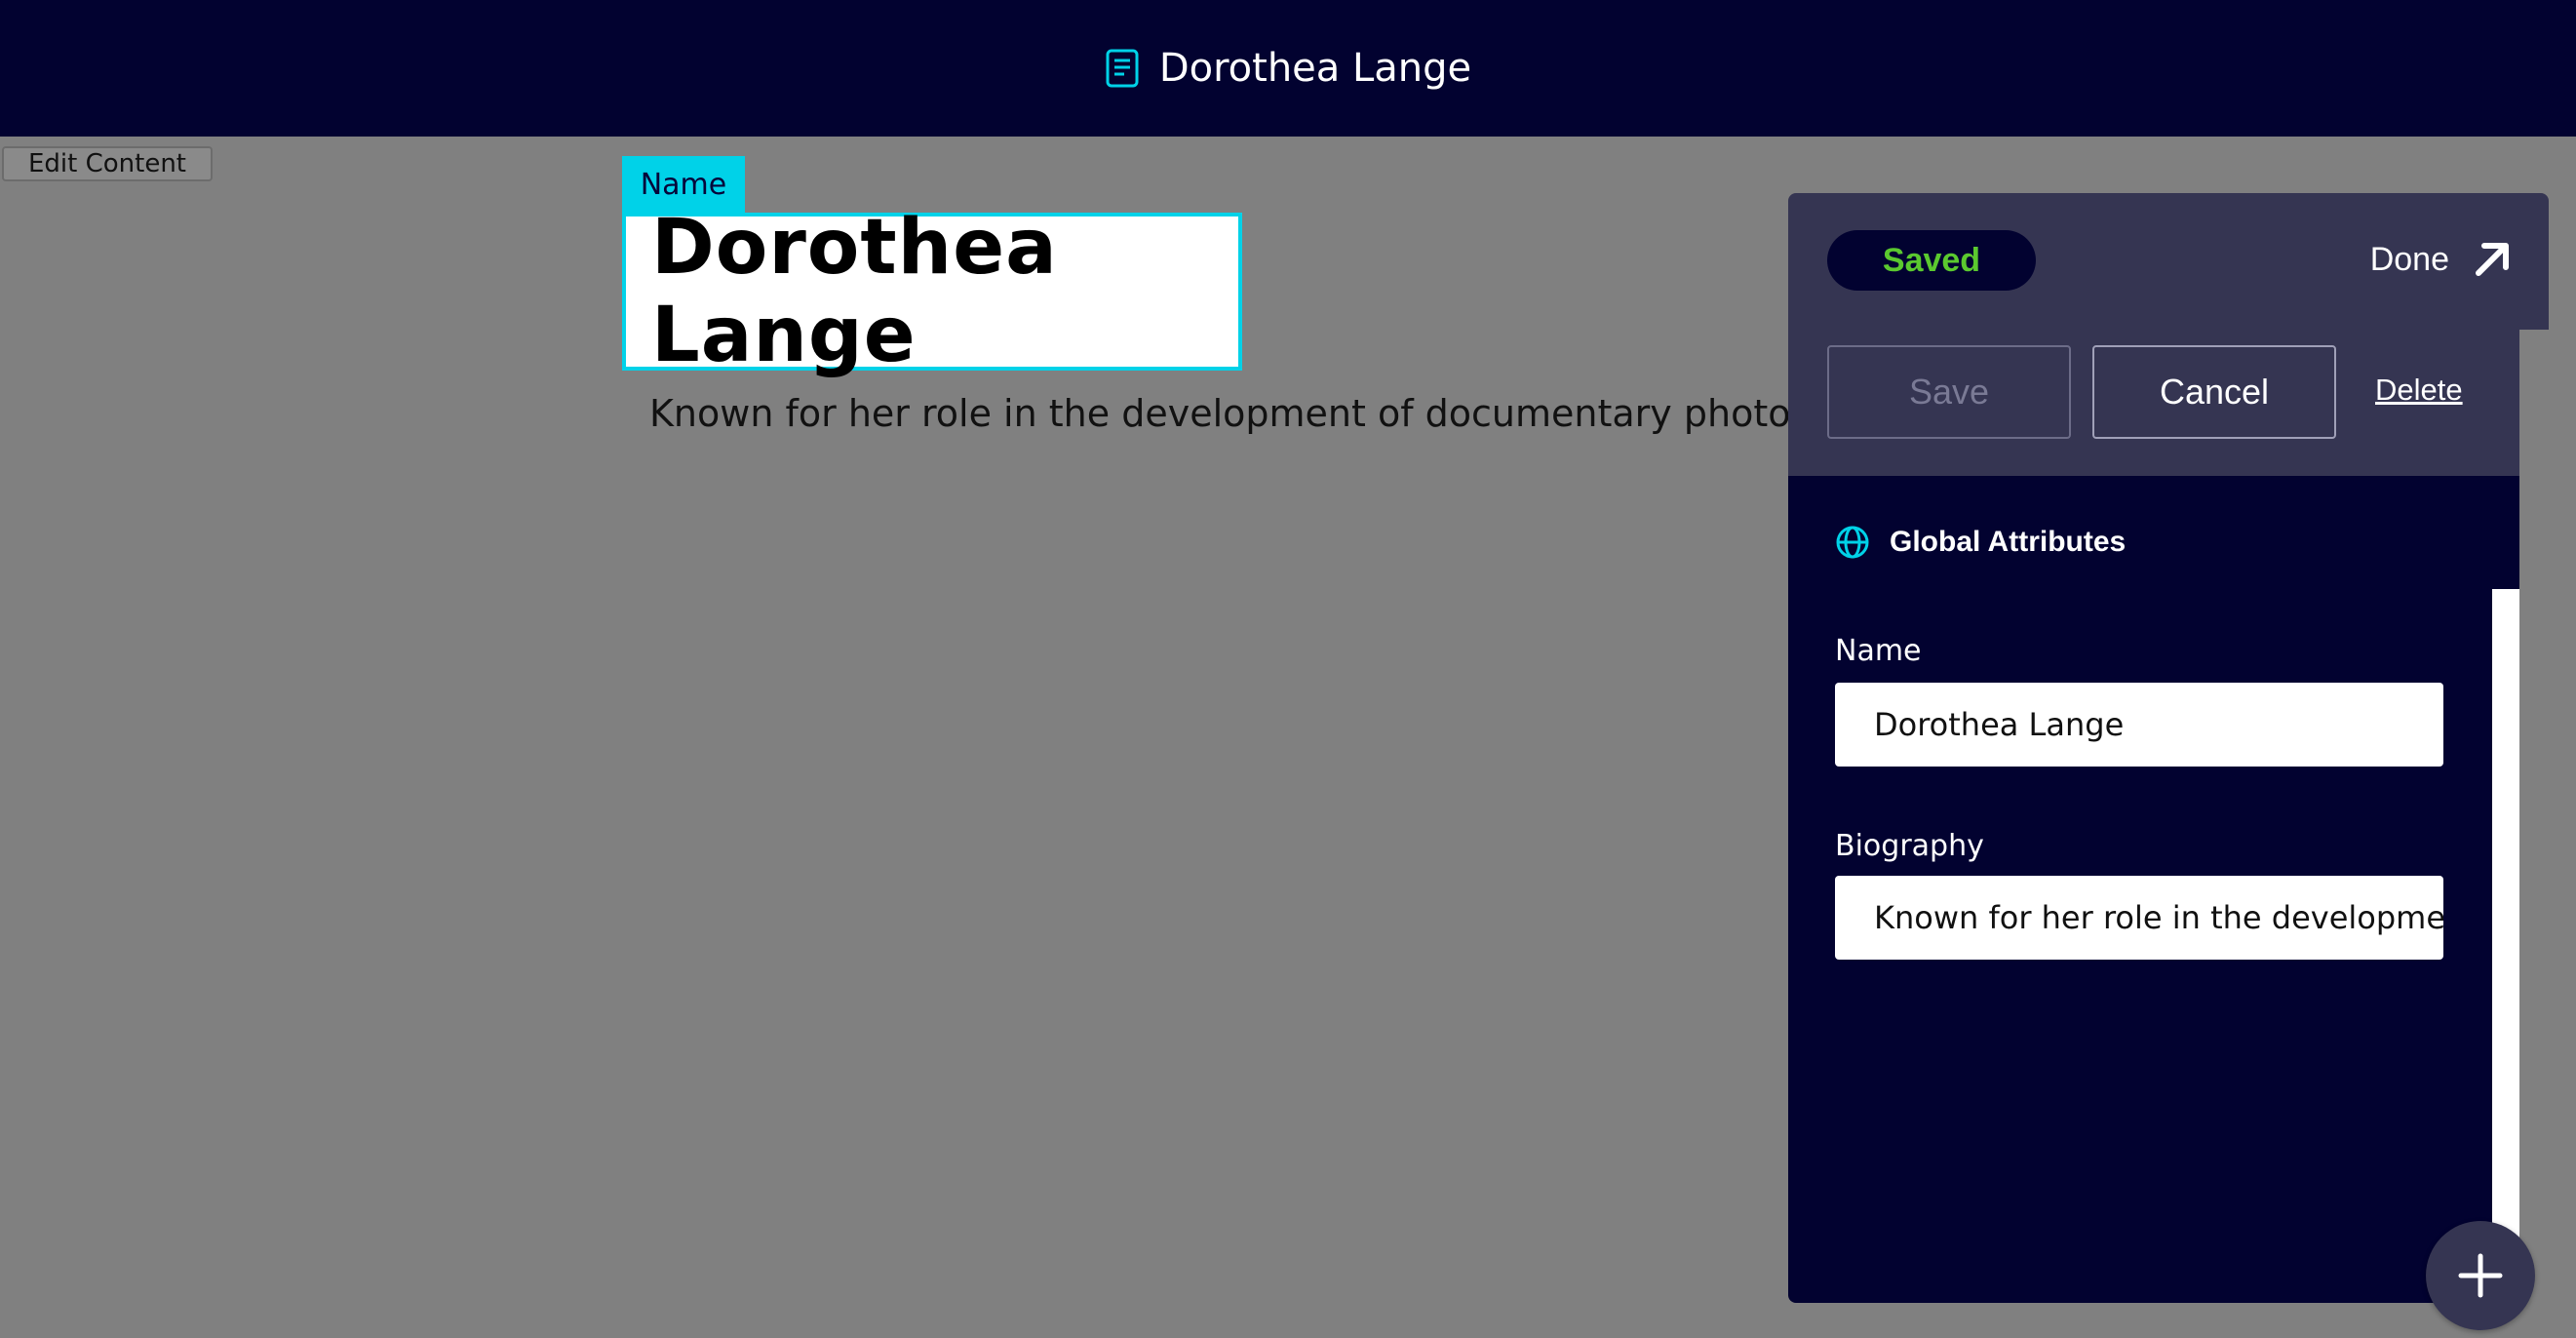 Image resolution: width=2576 pixels, height=1338 pixels. I want to click on document-icon, so click(1122, 69).